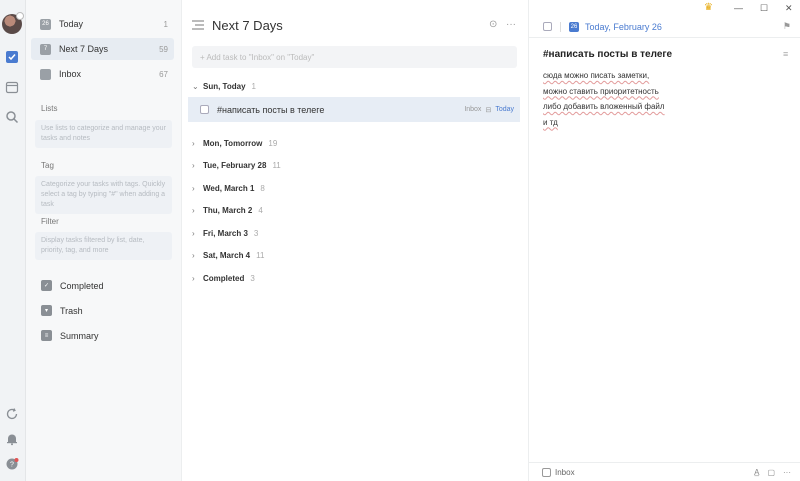 This screenshot has width=800, height=481. I want to click on list-icon: ⊟, so click(488, 110).